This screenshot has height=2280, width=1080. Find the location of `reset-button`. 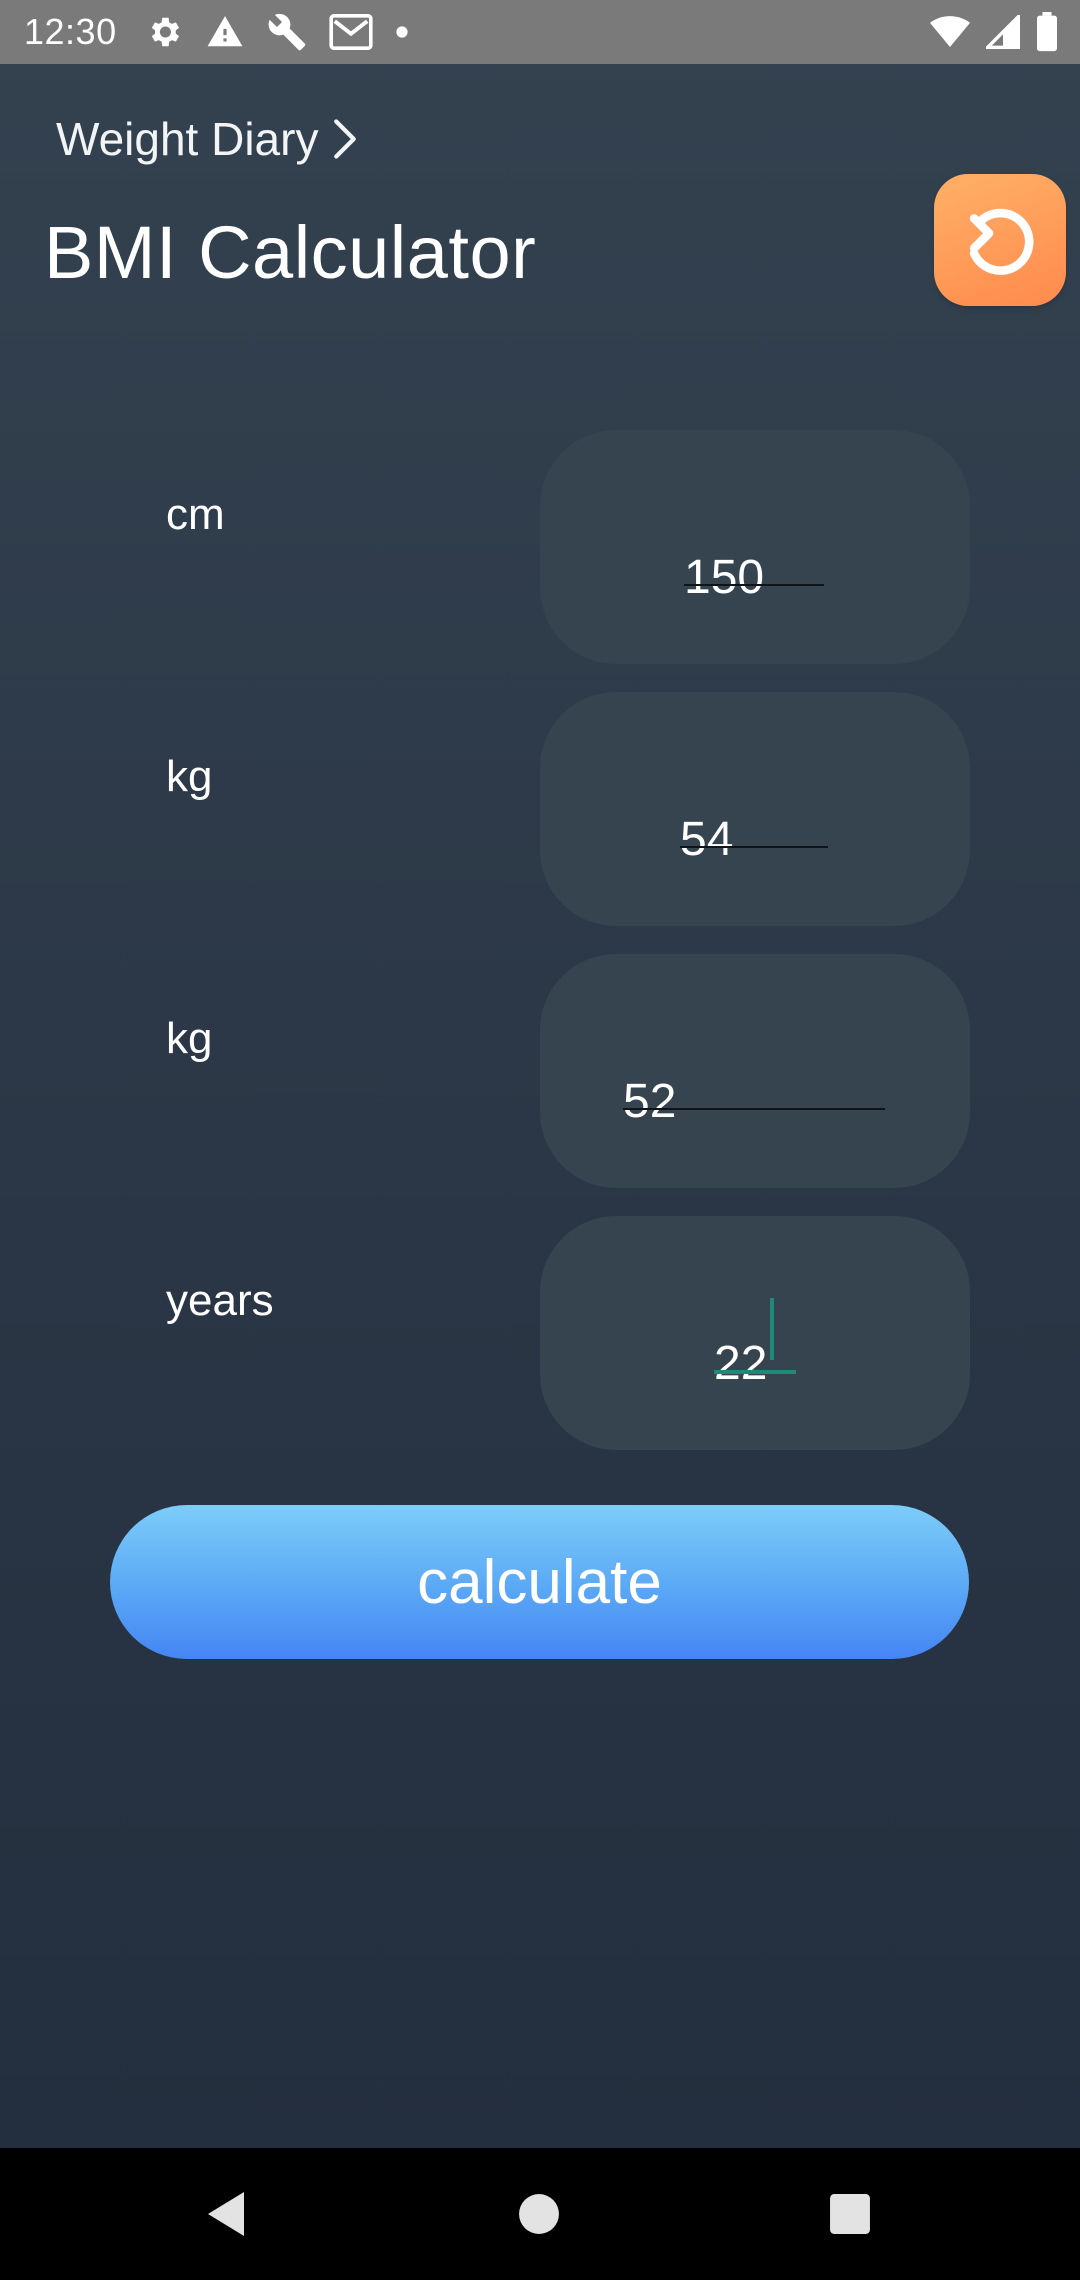

reset-button is located at coordinates (1000, 240).